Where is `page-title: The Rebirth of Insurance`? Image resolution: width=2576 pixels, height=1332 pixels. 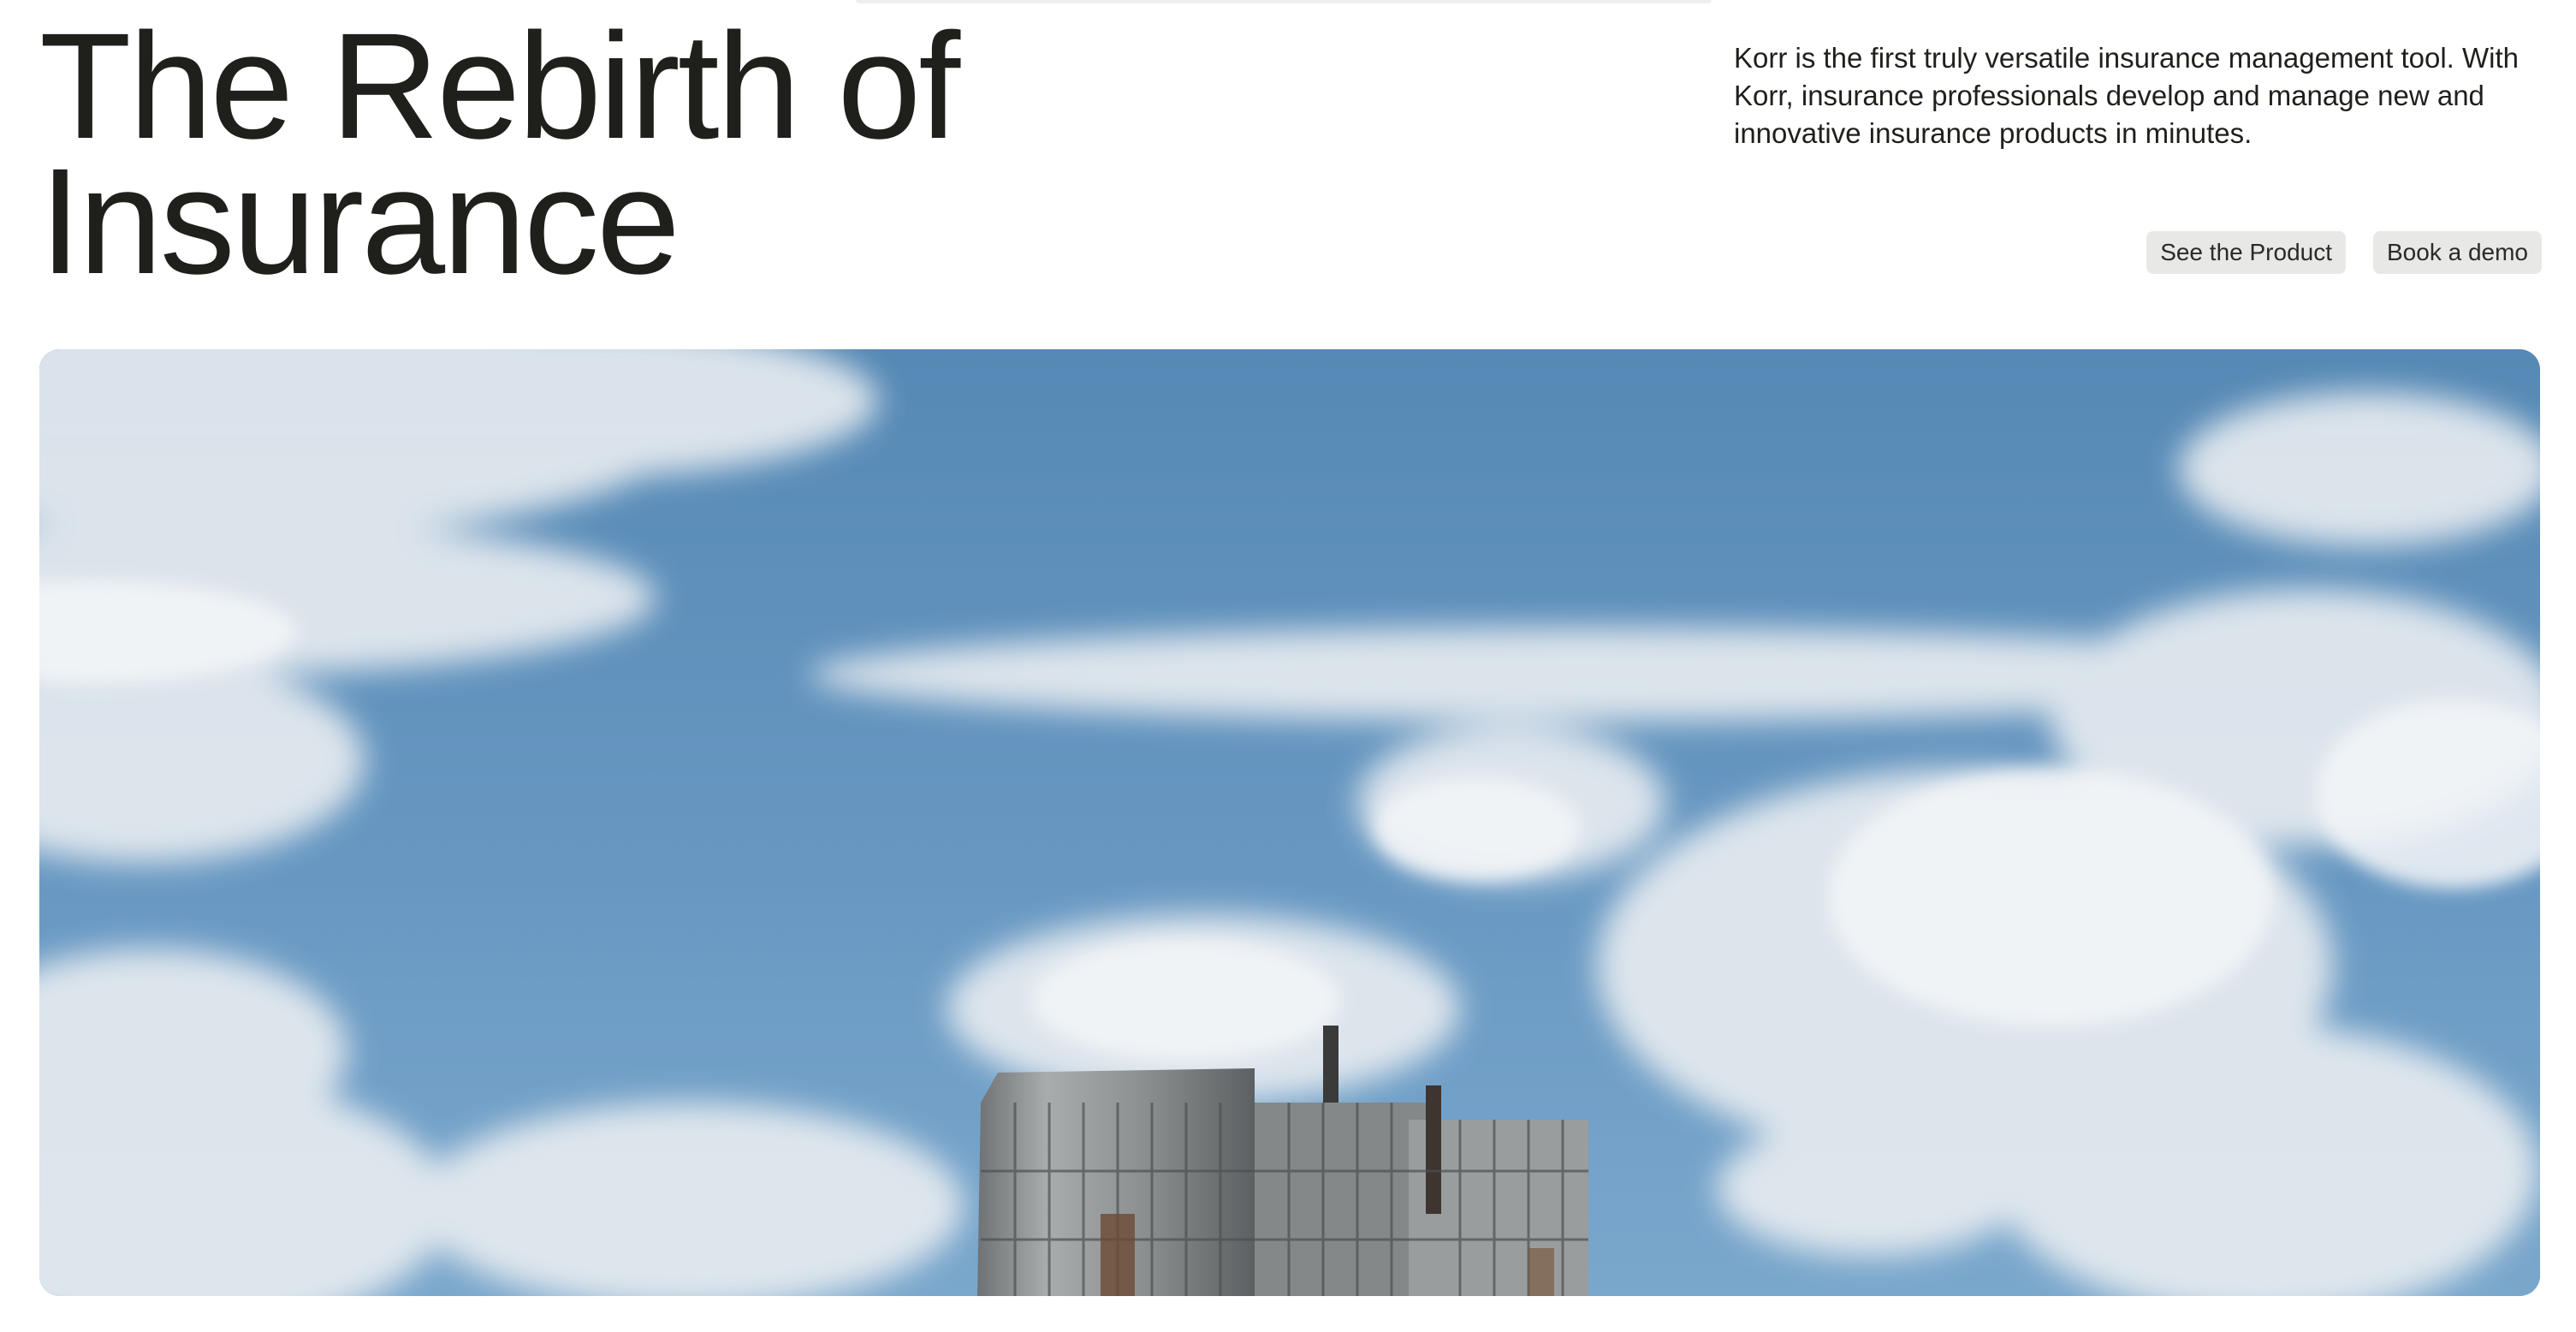 page-title: The Rebirth of Insurance is located at coordinates (595, 154).